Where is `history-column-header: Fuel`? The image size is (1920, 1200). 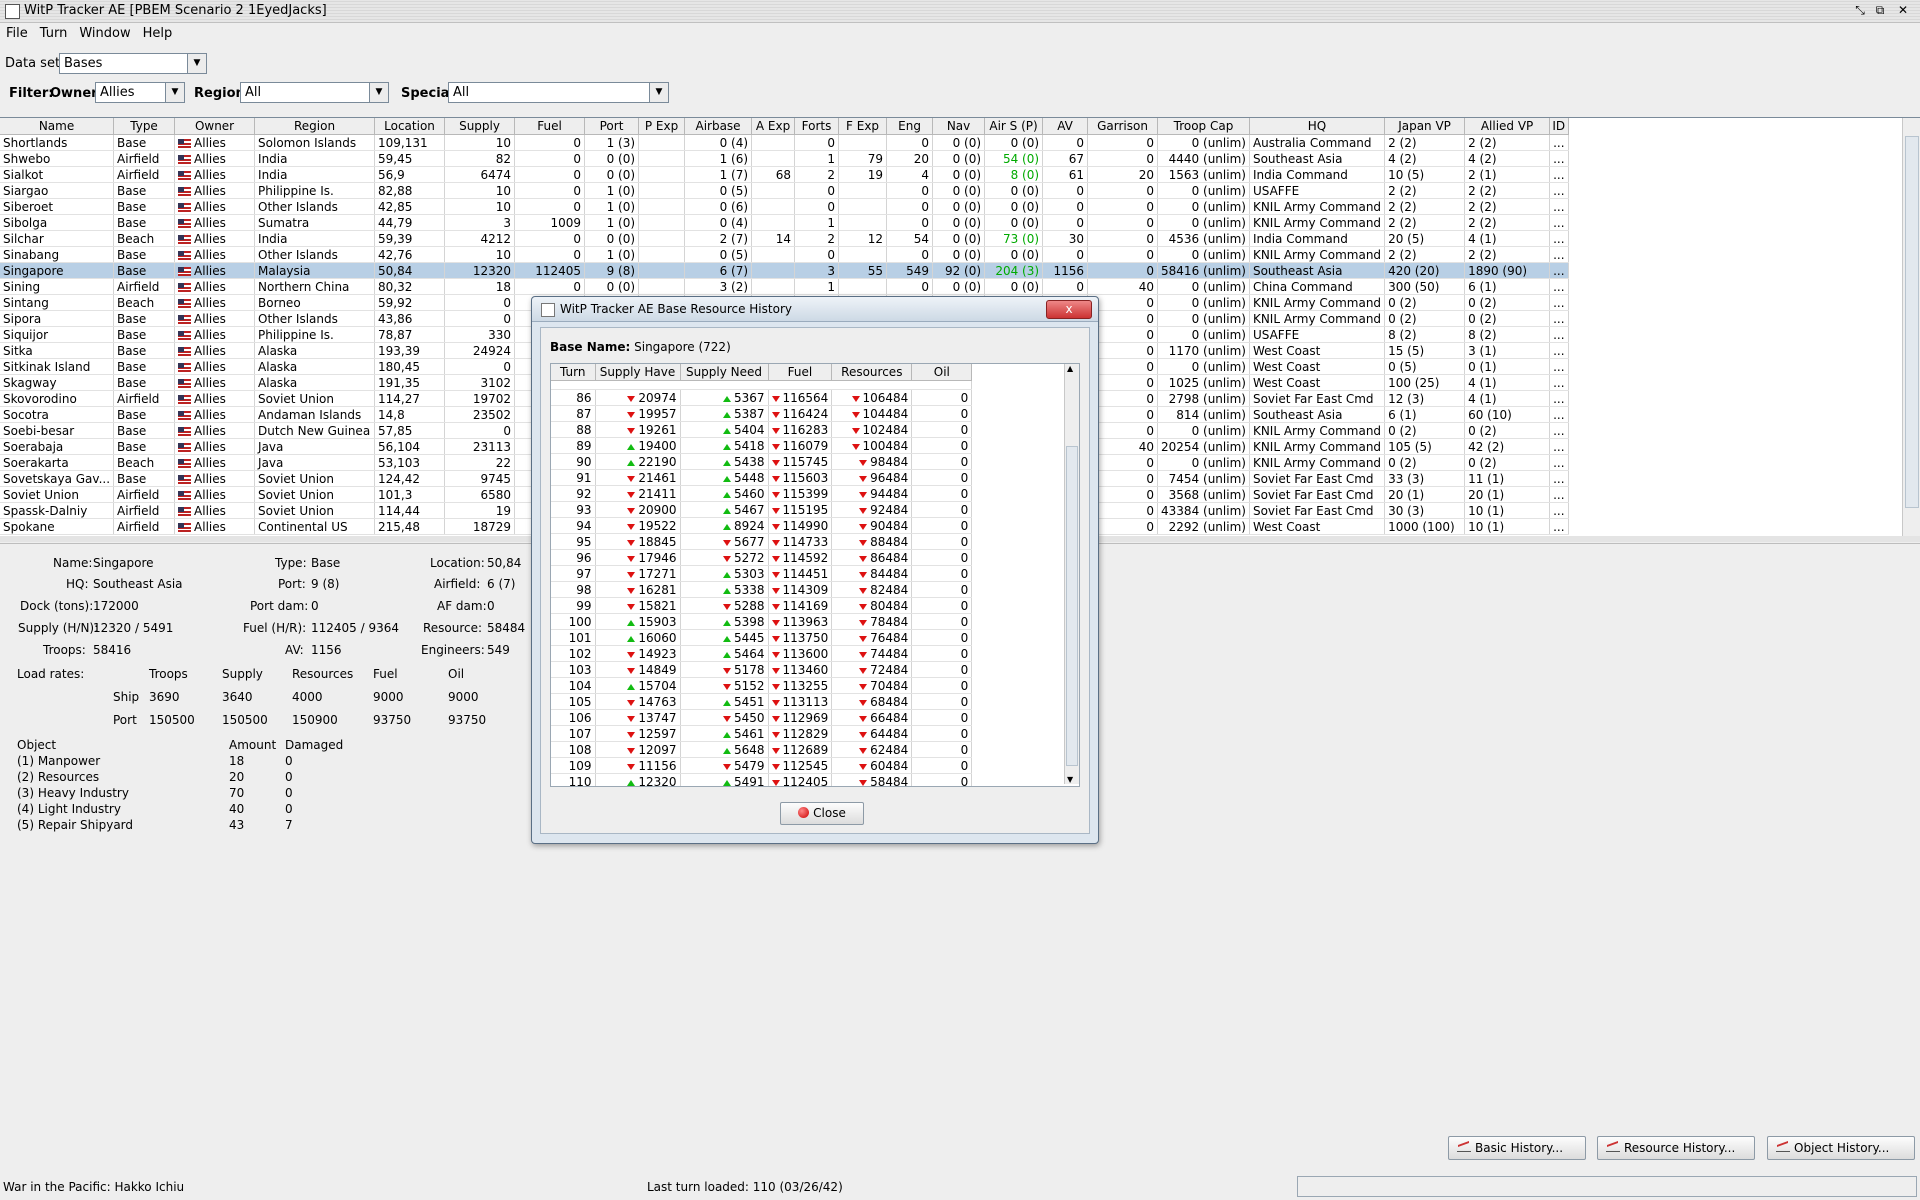
history-column-header: Fuel is located at coordinates (800, 372).